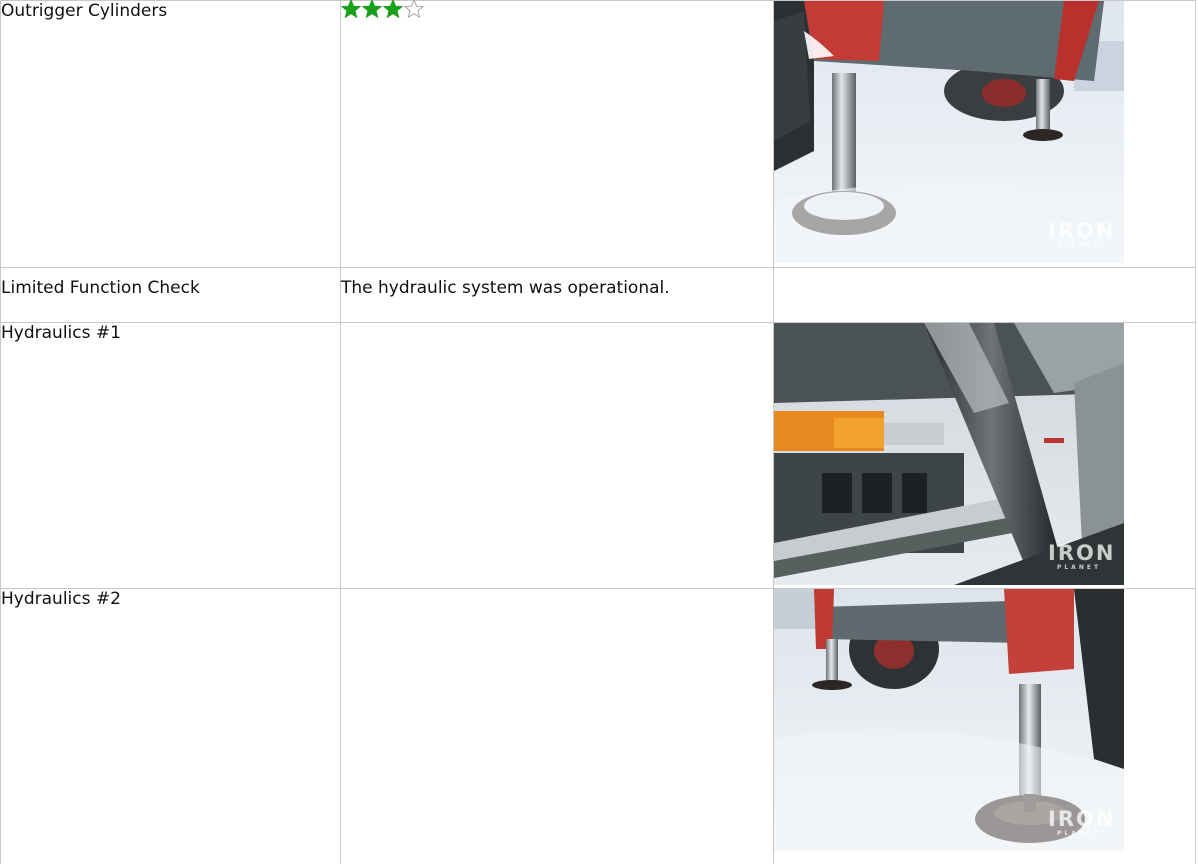 This screenshot has width=1198, height=864. I want to click on item-label: Hydraulics #2, so click(171, 726).